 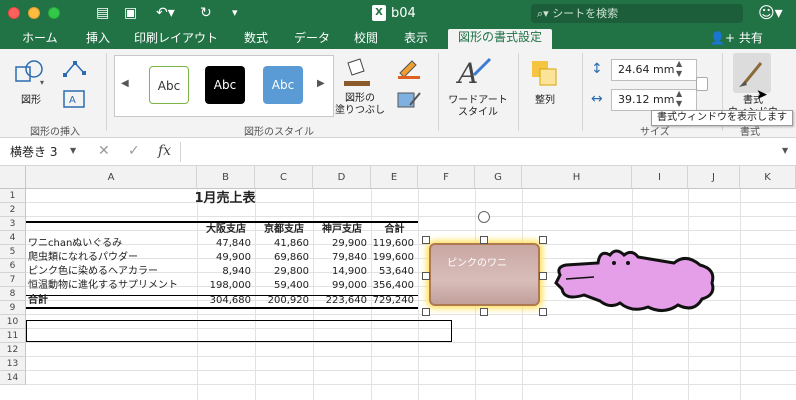 I want to click on column-header: E, so click(x=394, y=177).